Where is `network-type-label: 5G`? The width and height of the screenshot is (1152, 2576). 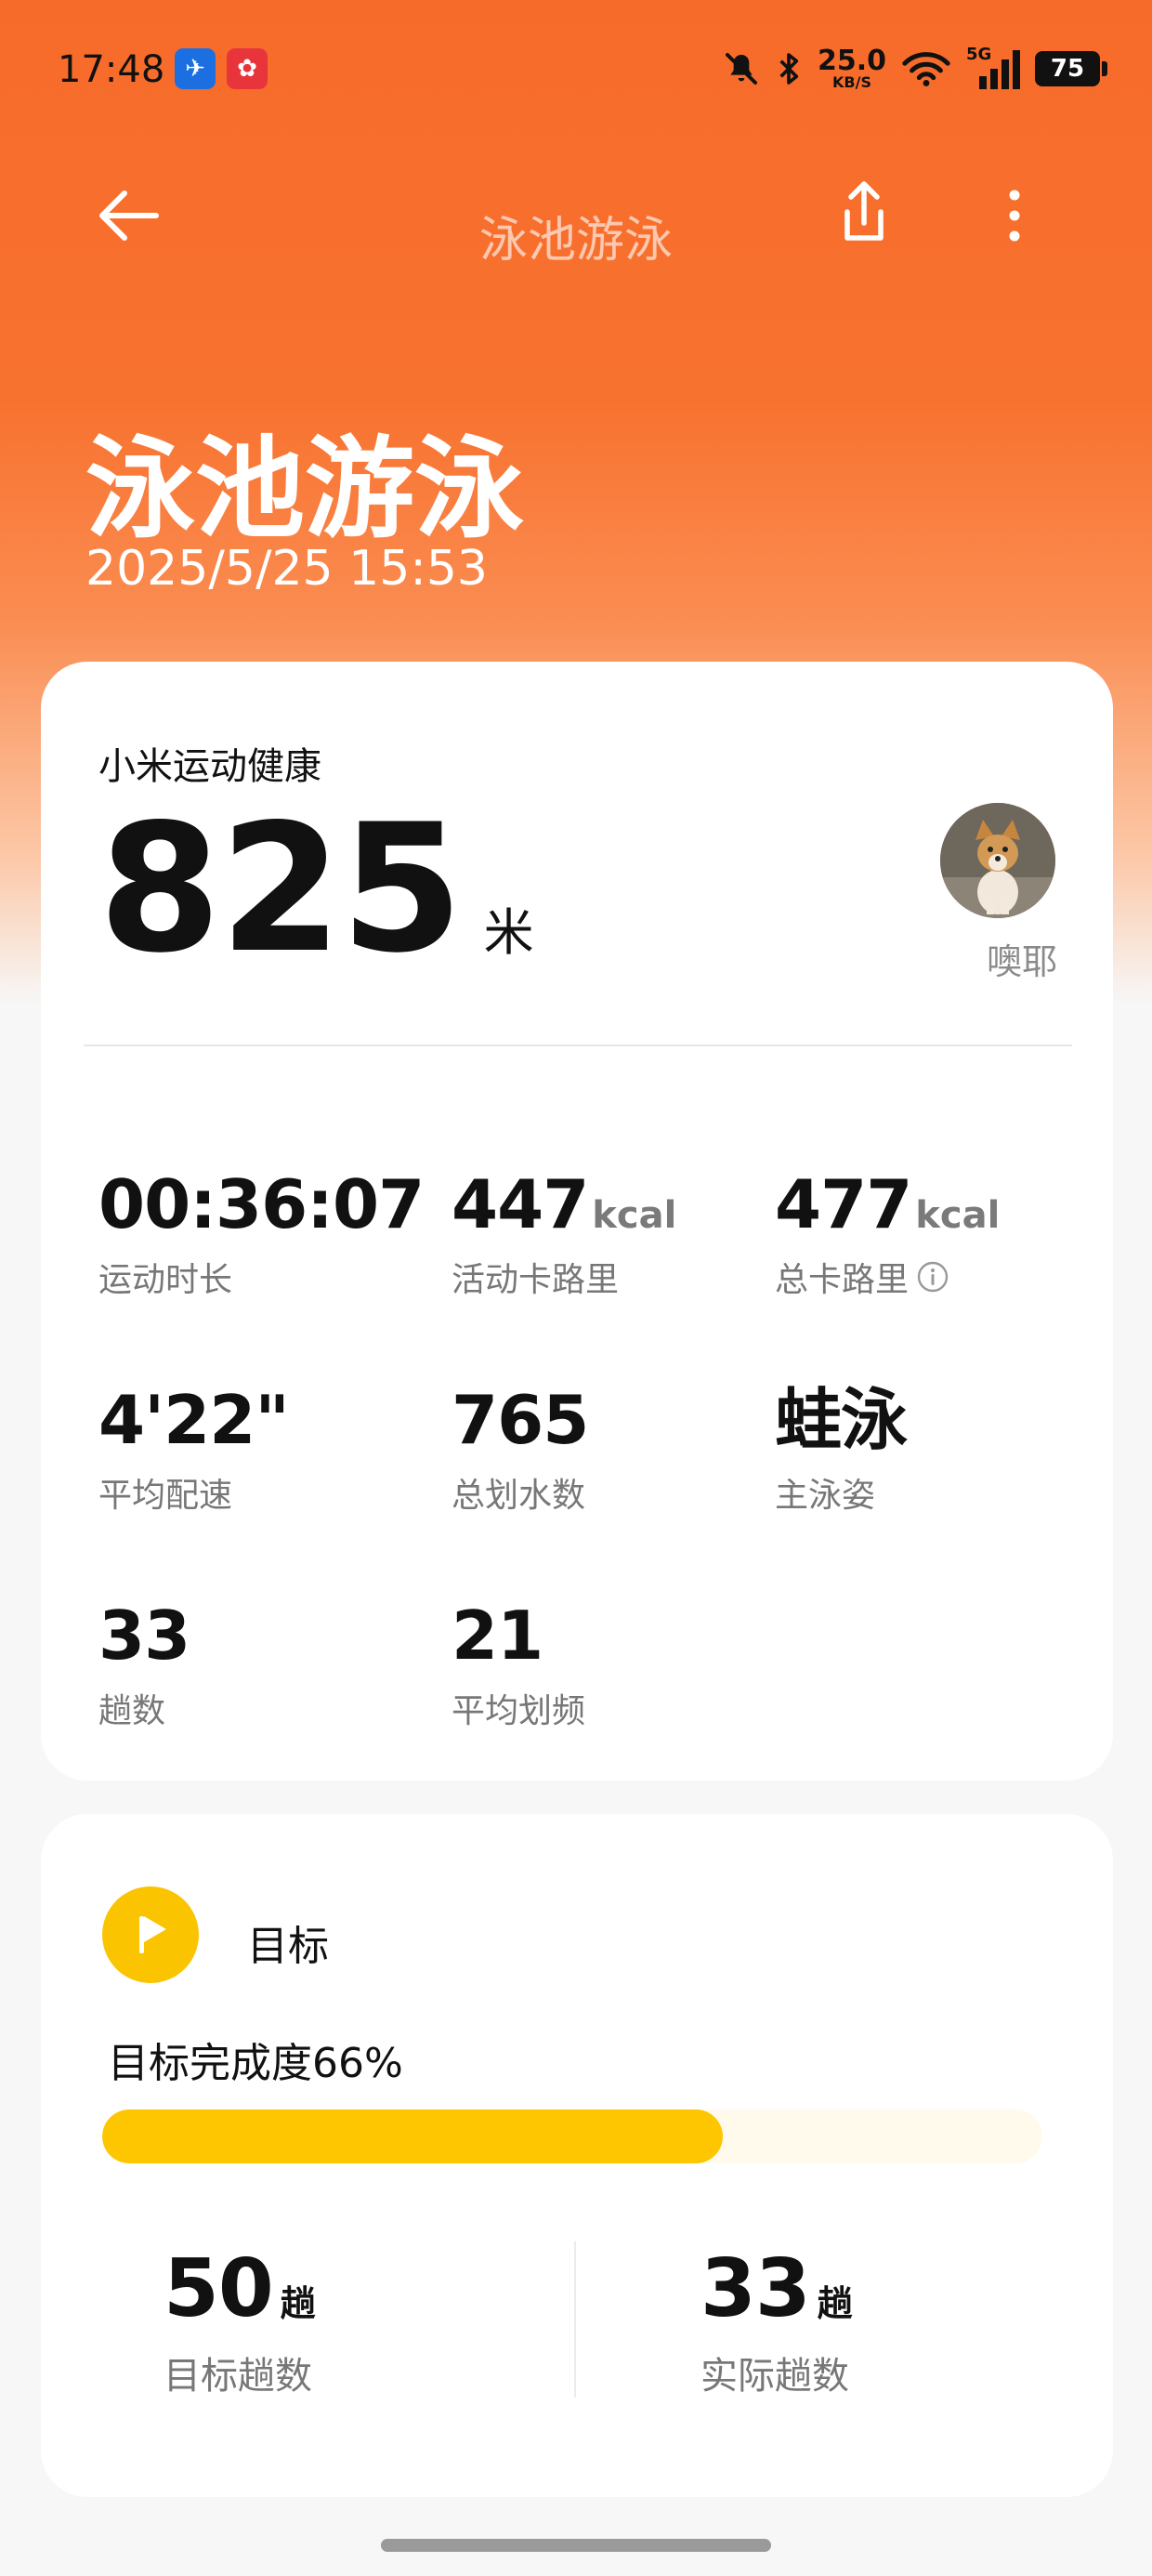
network-type-label: 5G is located at coordinates (979, 54).